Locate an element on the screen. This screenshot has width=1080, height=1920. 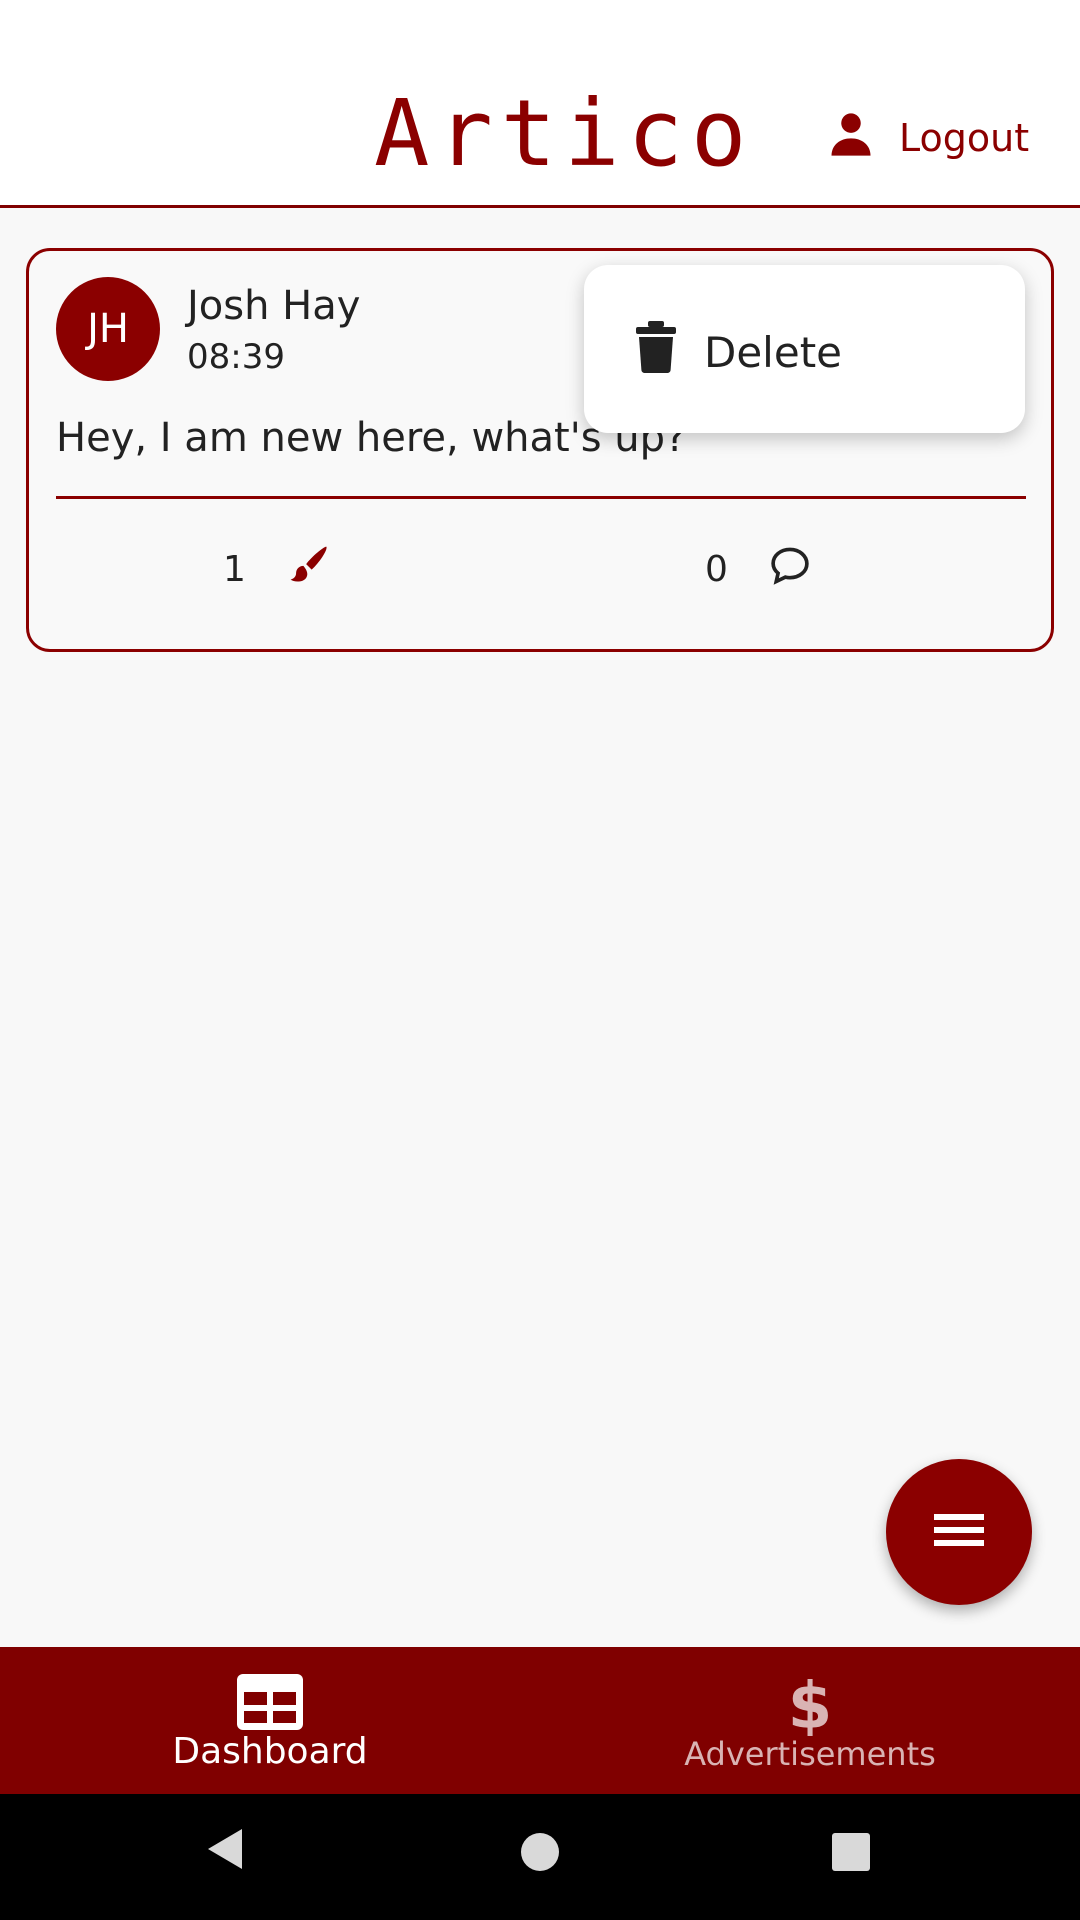
nav-advertisements: $ Advertisements is located at coordinates (810, 1720).